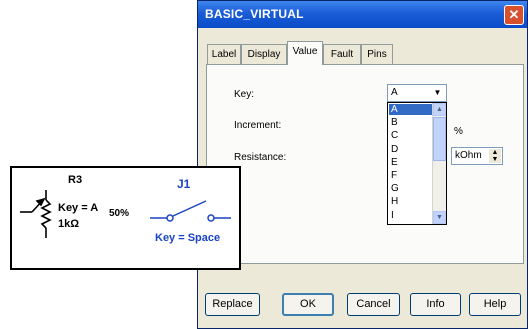  Describe the element at coordinates (258, 125) in the screenshot. I see `increment-label: Increment:` at that location.